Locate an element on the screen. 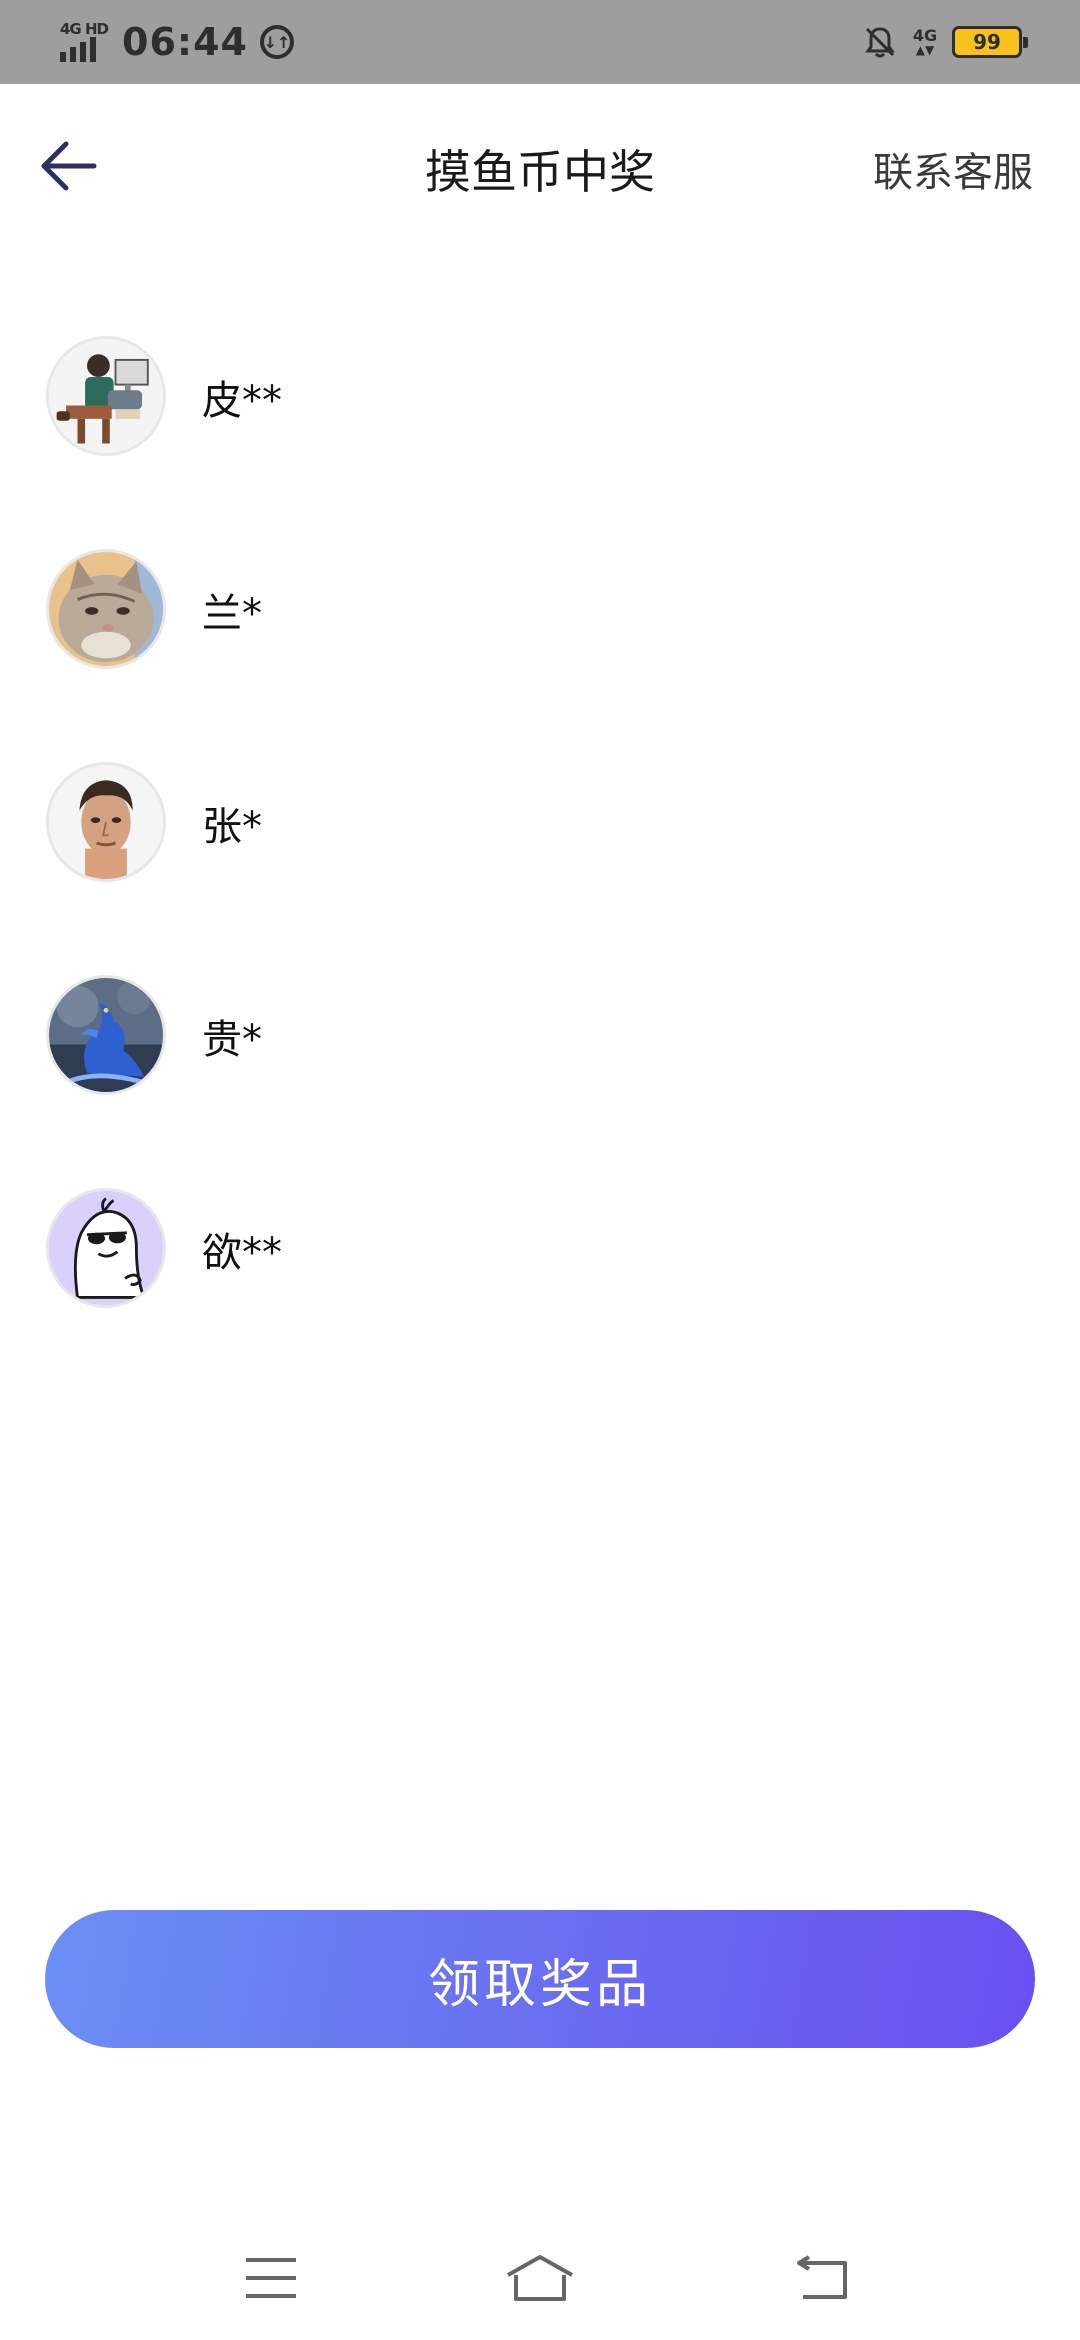  avatar-cat-icon is located at coordinates (106, 609).